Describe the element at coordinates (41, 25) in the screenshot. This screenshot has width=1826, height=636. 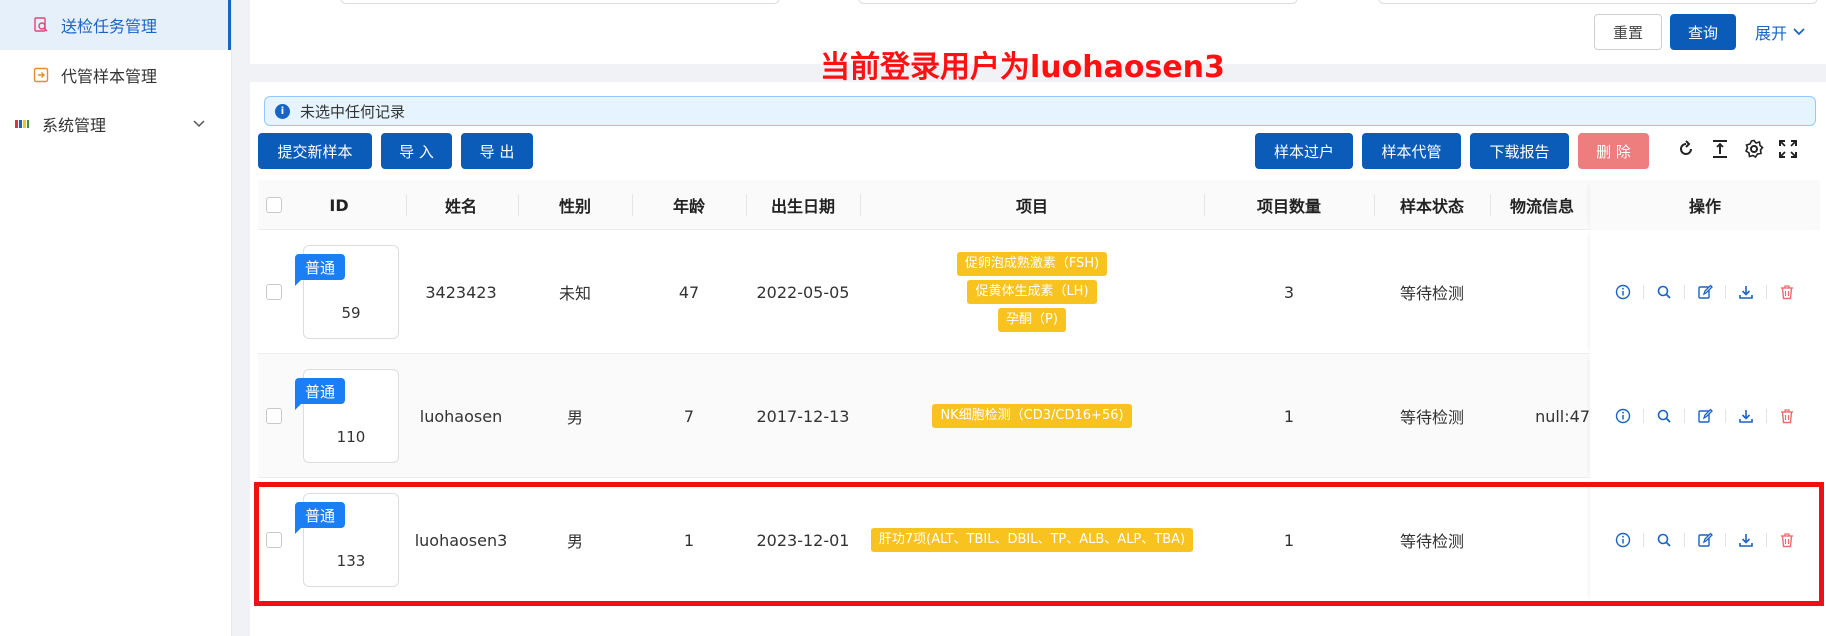
I see `search-document-icon` at that location.